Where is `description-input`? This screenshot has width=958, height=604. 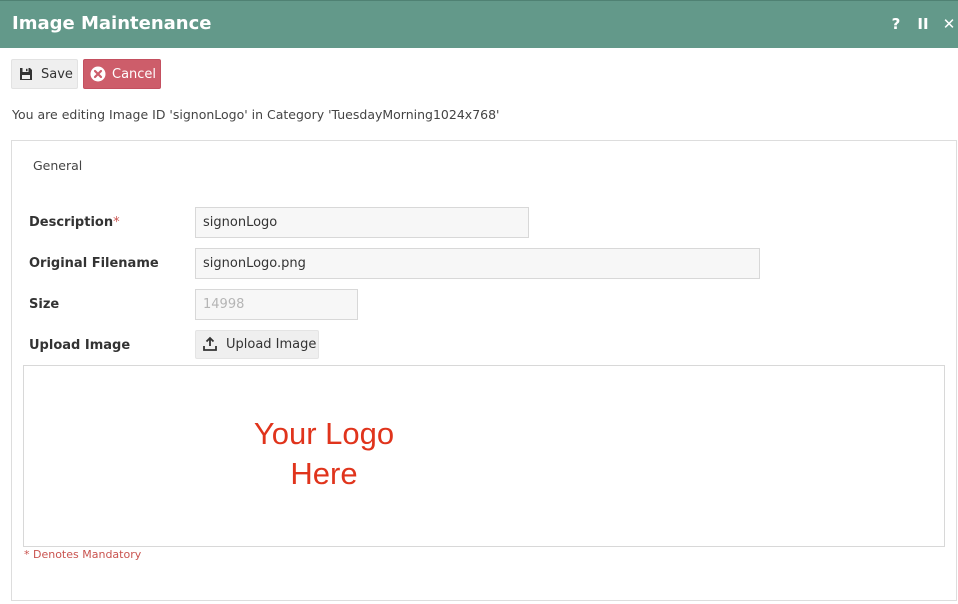 description-input is located at coordinates (362, 222).